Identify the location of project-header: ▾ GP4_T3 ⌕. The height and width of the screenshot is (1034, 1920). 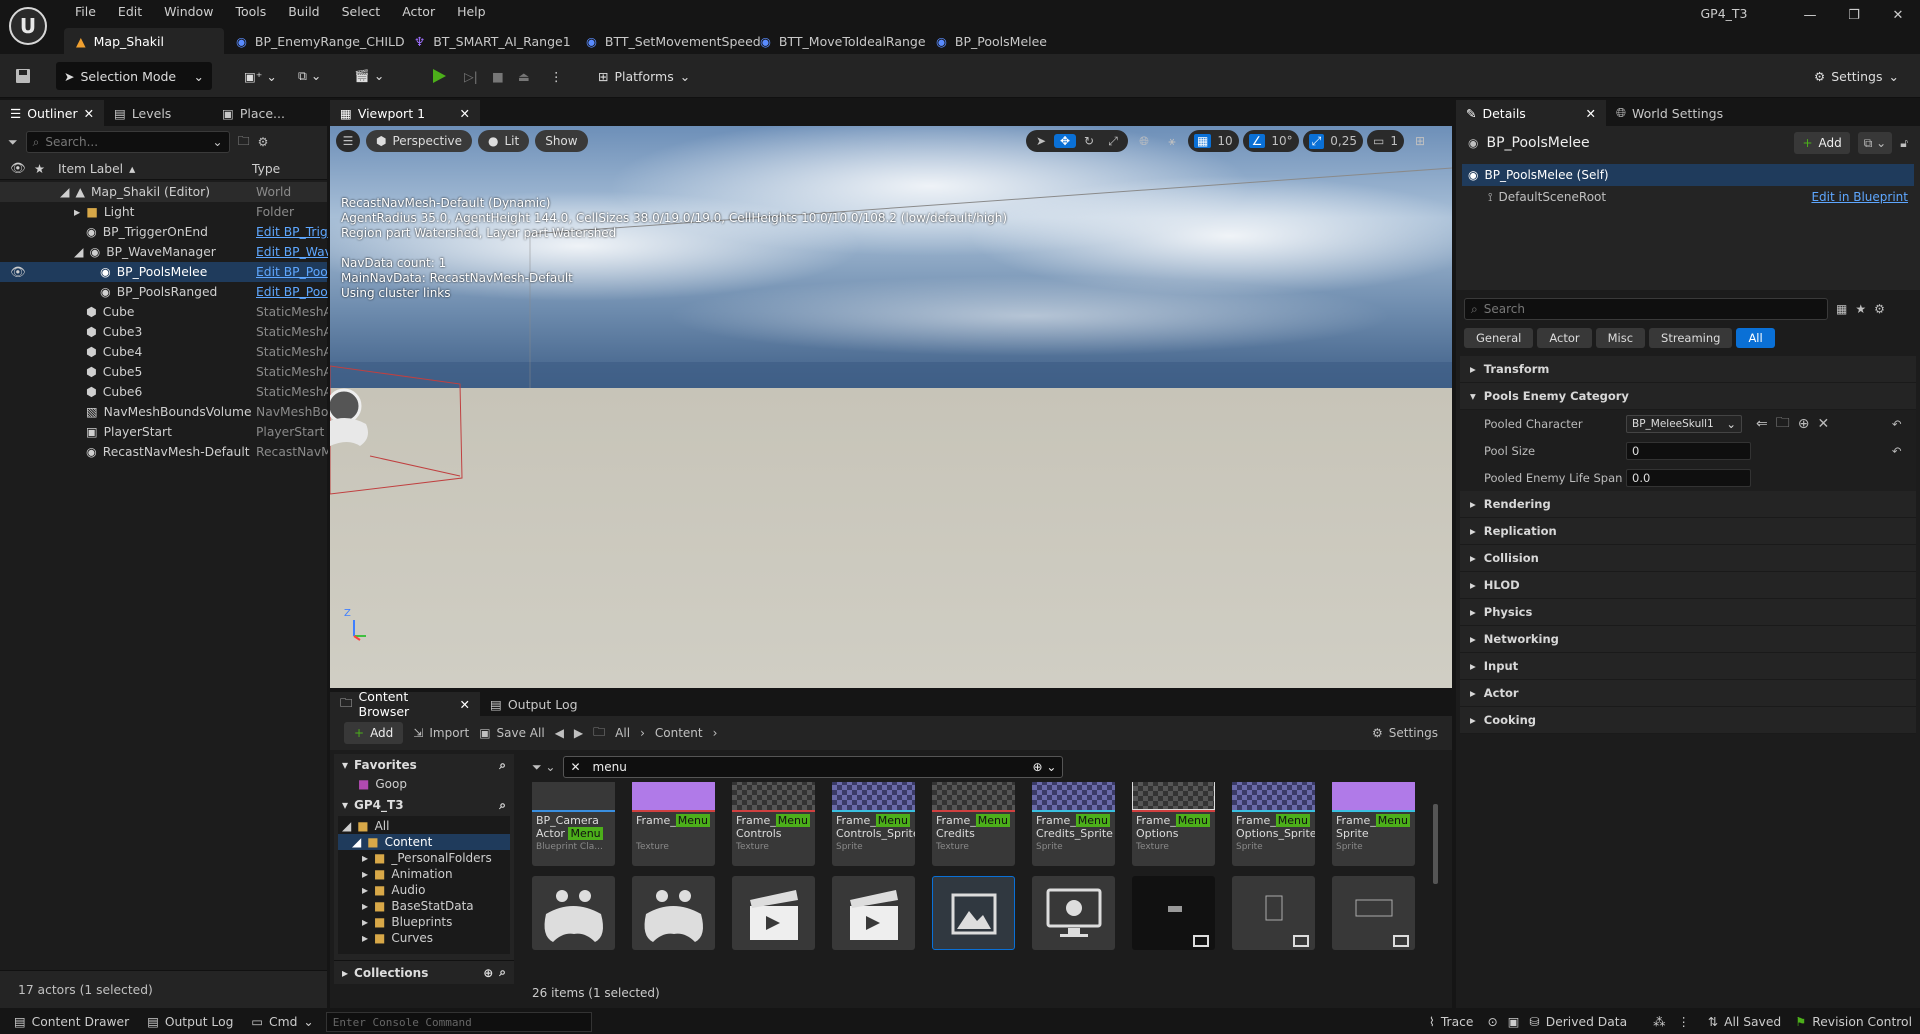
(424, 805).